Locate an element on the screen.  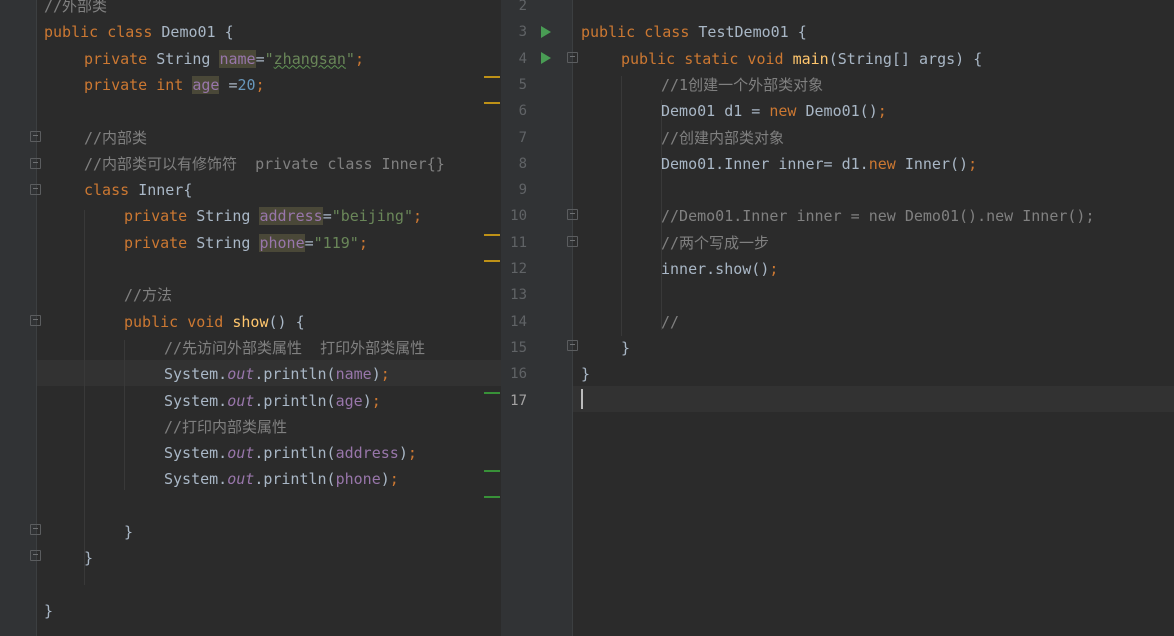
code-token: () { is located at coordinates (286, 321).